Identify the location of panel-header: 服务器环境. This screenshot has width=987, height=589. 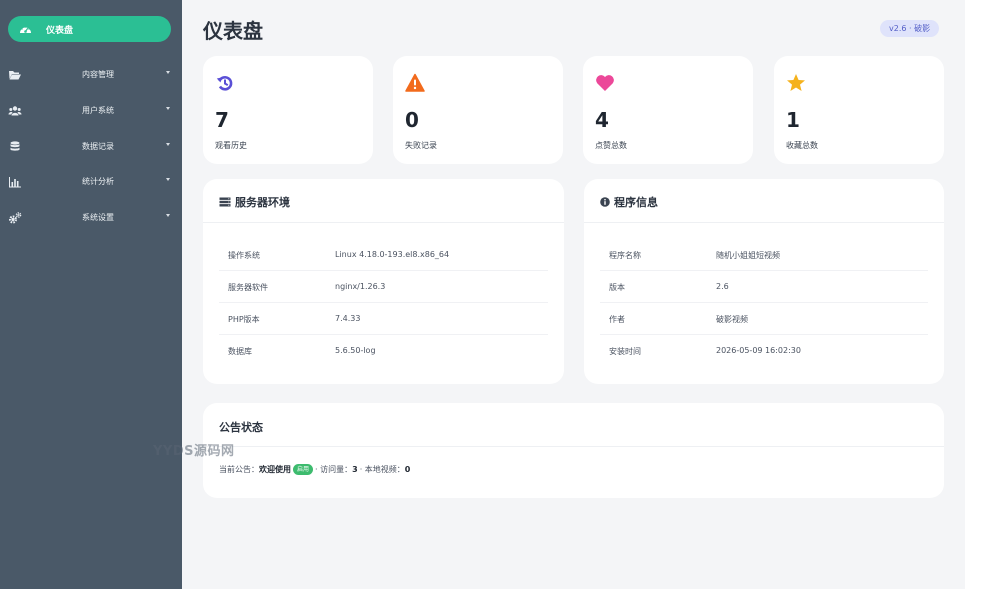
(383, 201).